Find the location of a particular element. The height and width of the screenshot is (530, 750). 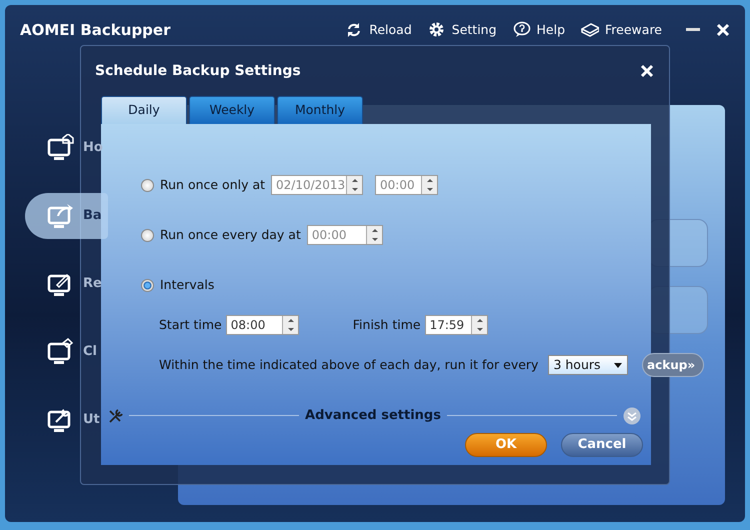

toolbar-label: Setting is located at coordinates (474, 30).